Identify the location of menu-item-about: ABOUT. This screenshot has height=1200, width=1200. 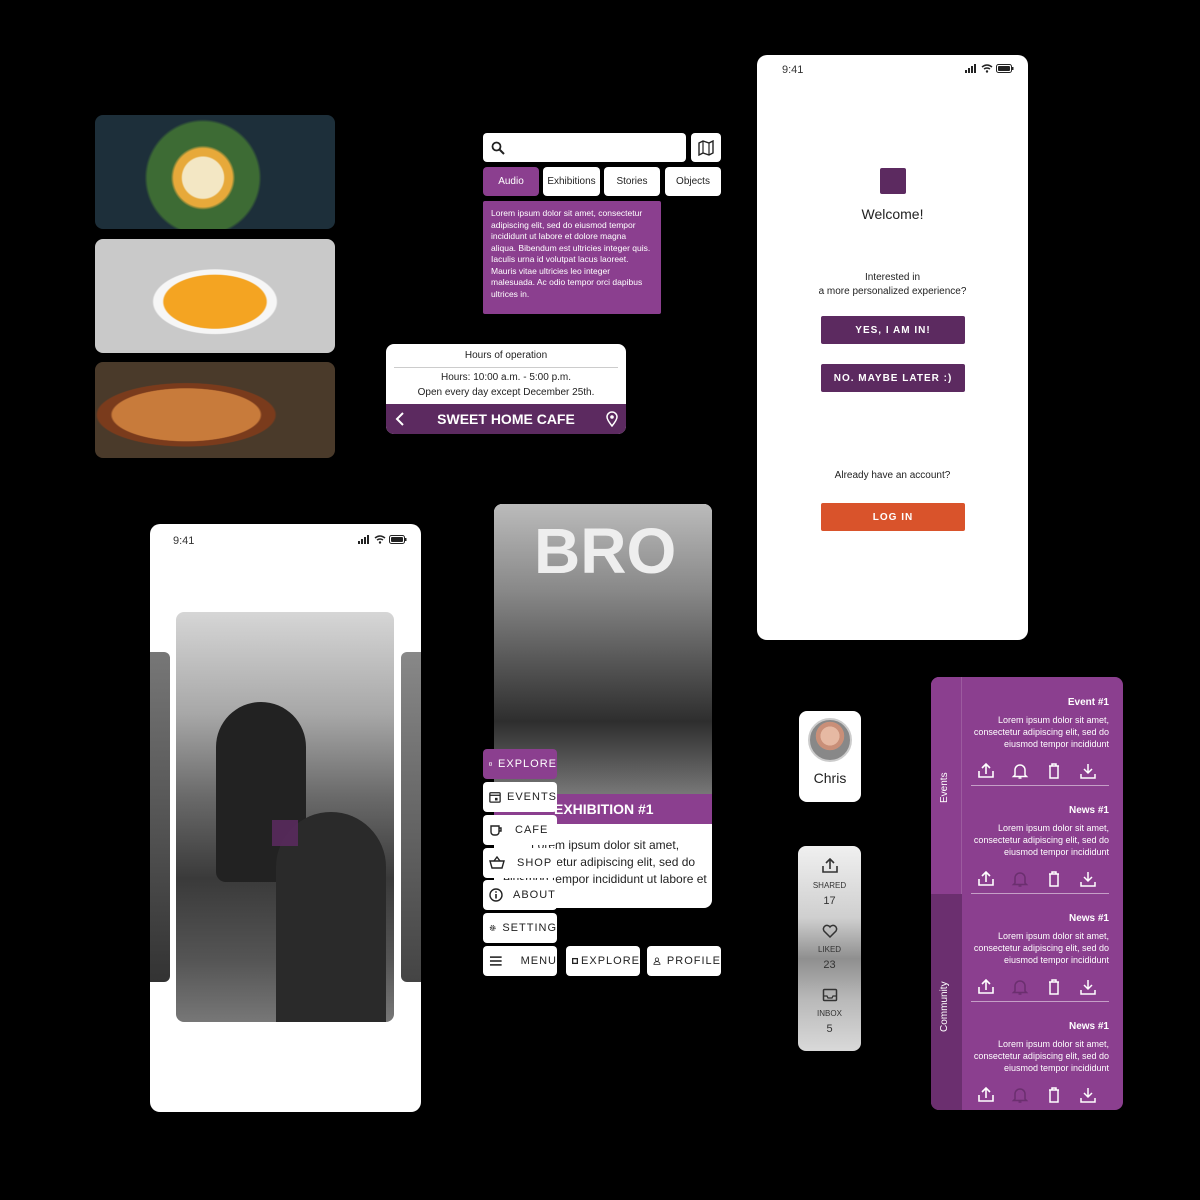
(520, 895).